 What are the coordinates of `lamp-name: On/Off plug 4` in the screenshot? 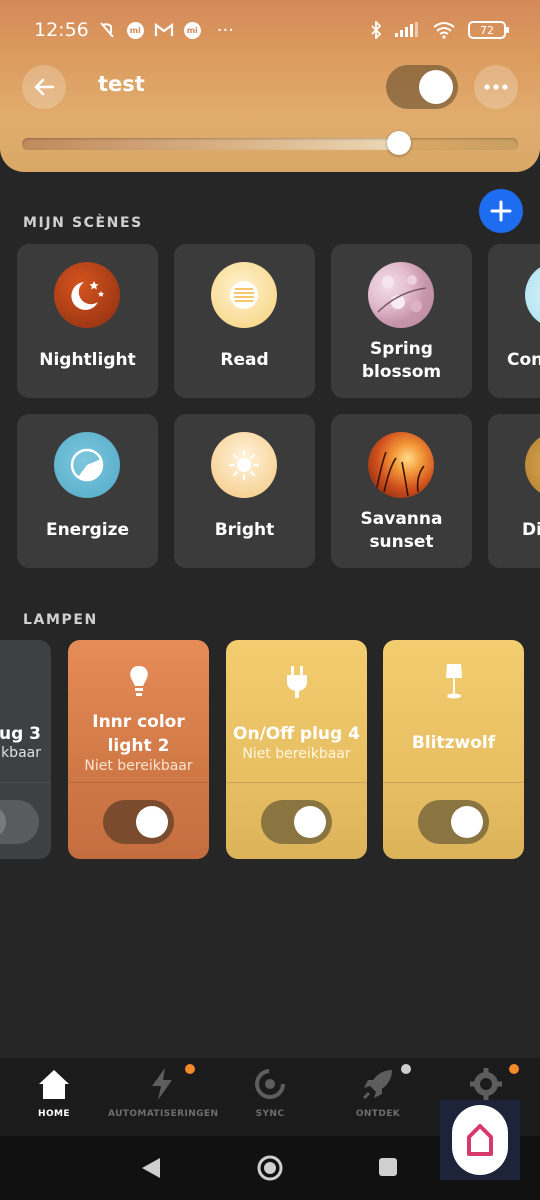 It's located at (296, 734).